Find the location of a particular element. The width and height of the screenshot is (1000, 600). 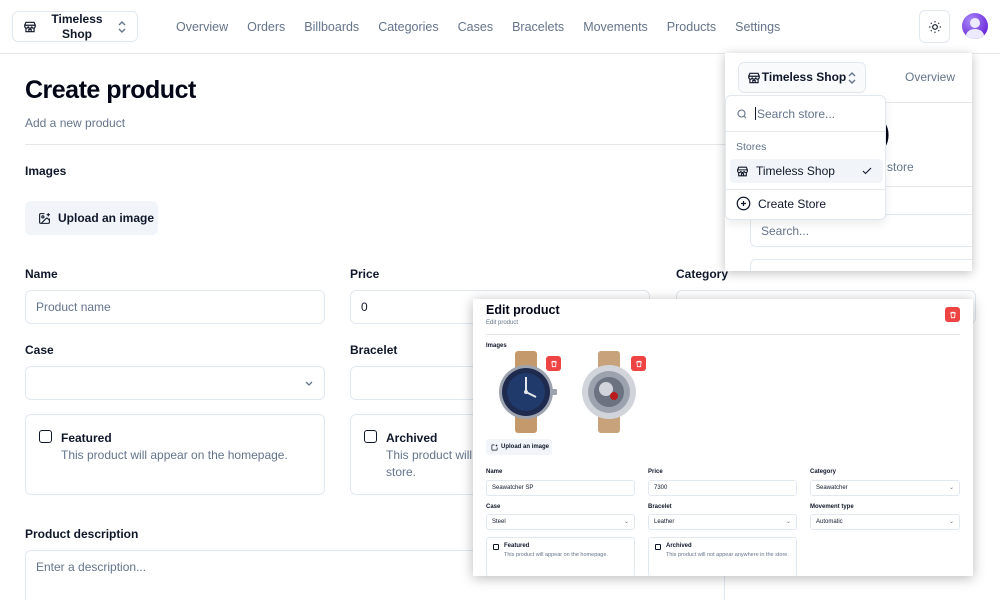

edit-movement-label: Movement type is located at coordinates (832, 507).